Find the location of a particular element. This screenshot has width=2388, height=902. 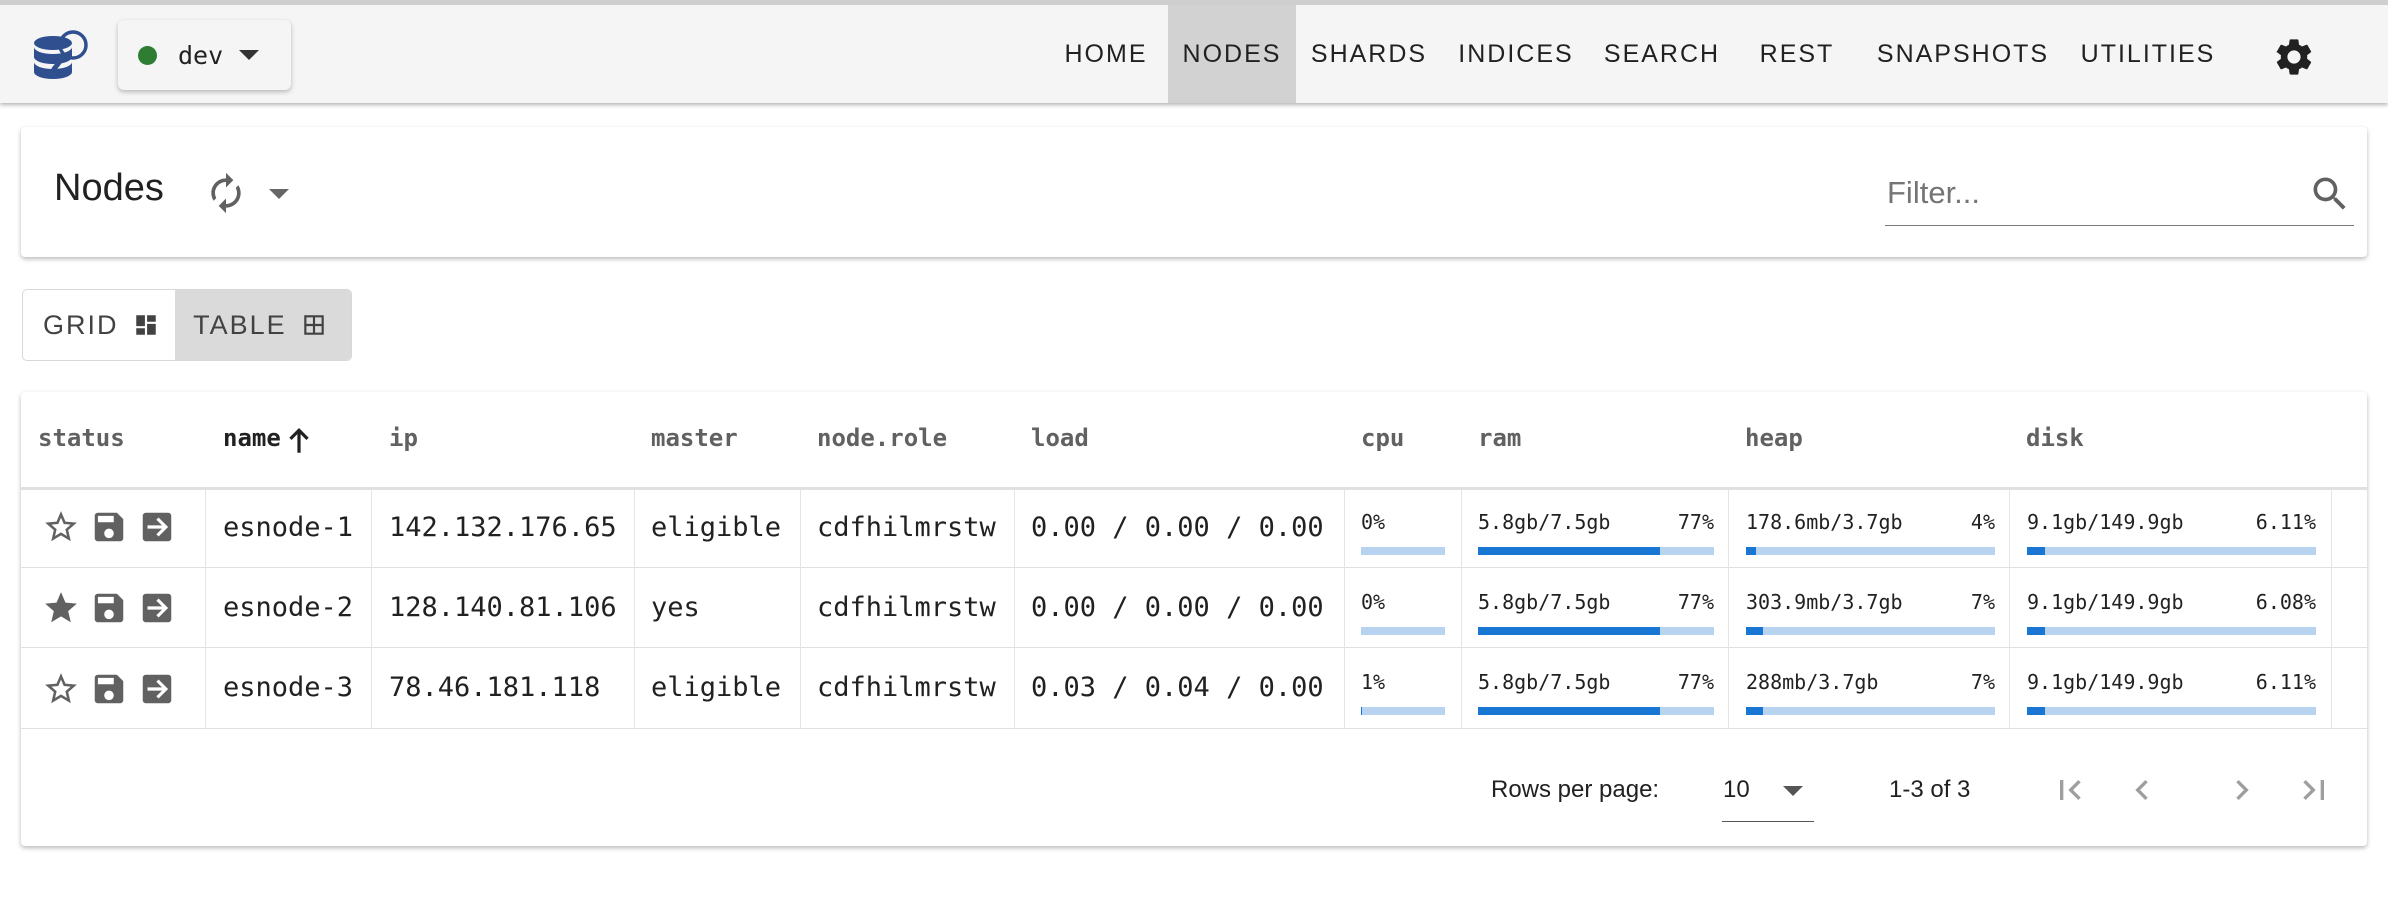

cpu-percent: 1% is located at coordinates (1373, 682).